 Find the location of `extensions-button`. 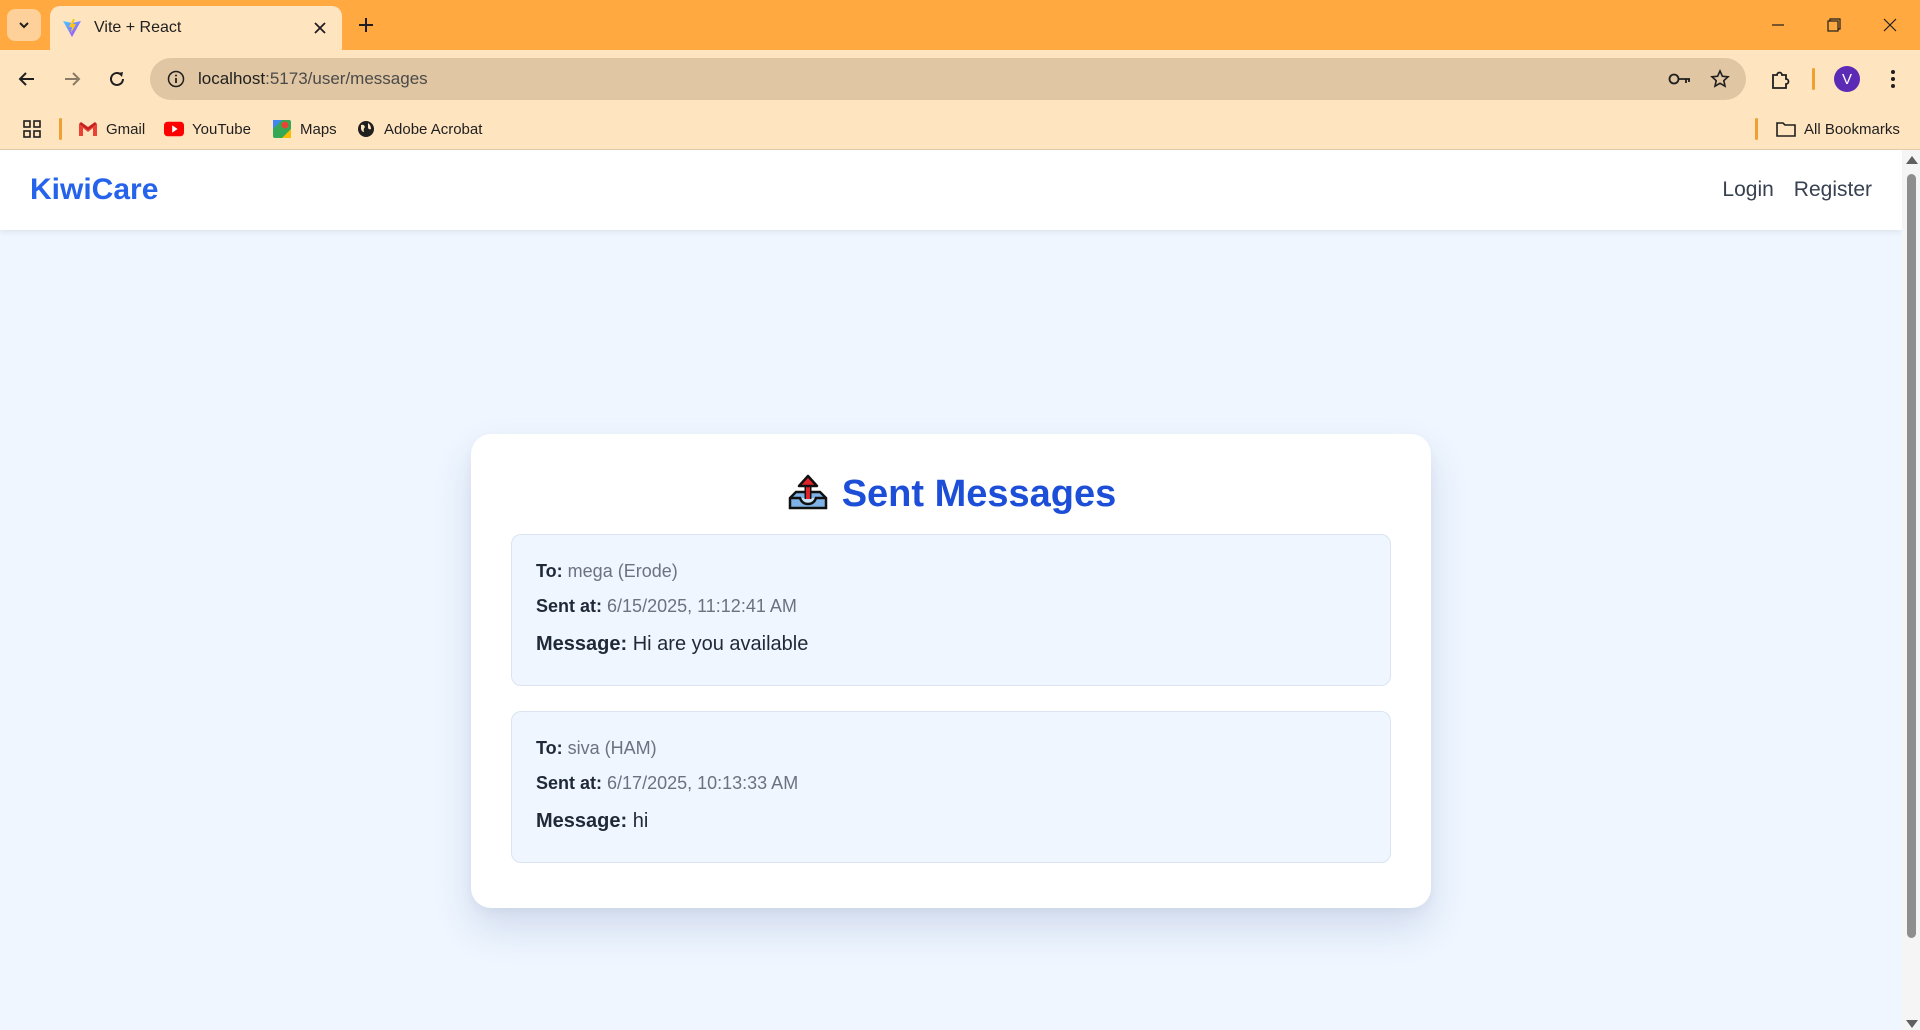

extensions-button is located at coordinates (1781, 79).